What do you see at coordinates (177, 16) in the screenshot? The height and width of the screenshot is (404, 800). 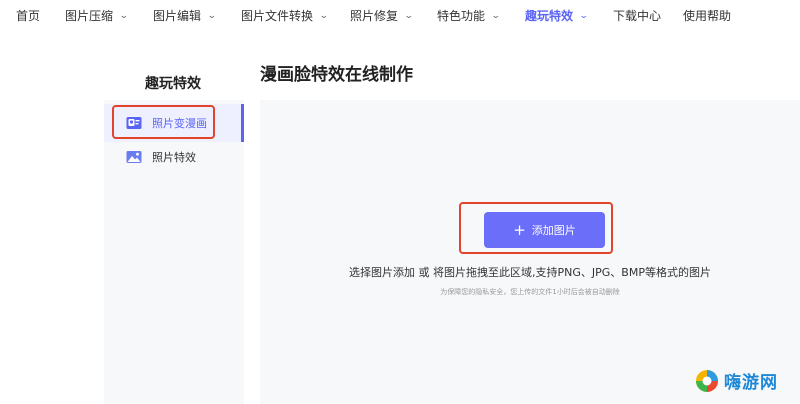 I see `nav-label: 图片编辑` at bounding box center [177, 16].